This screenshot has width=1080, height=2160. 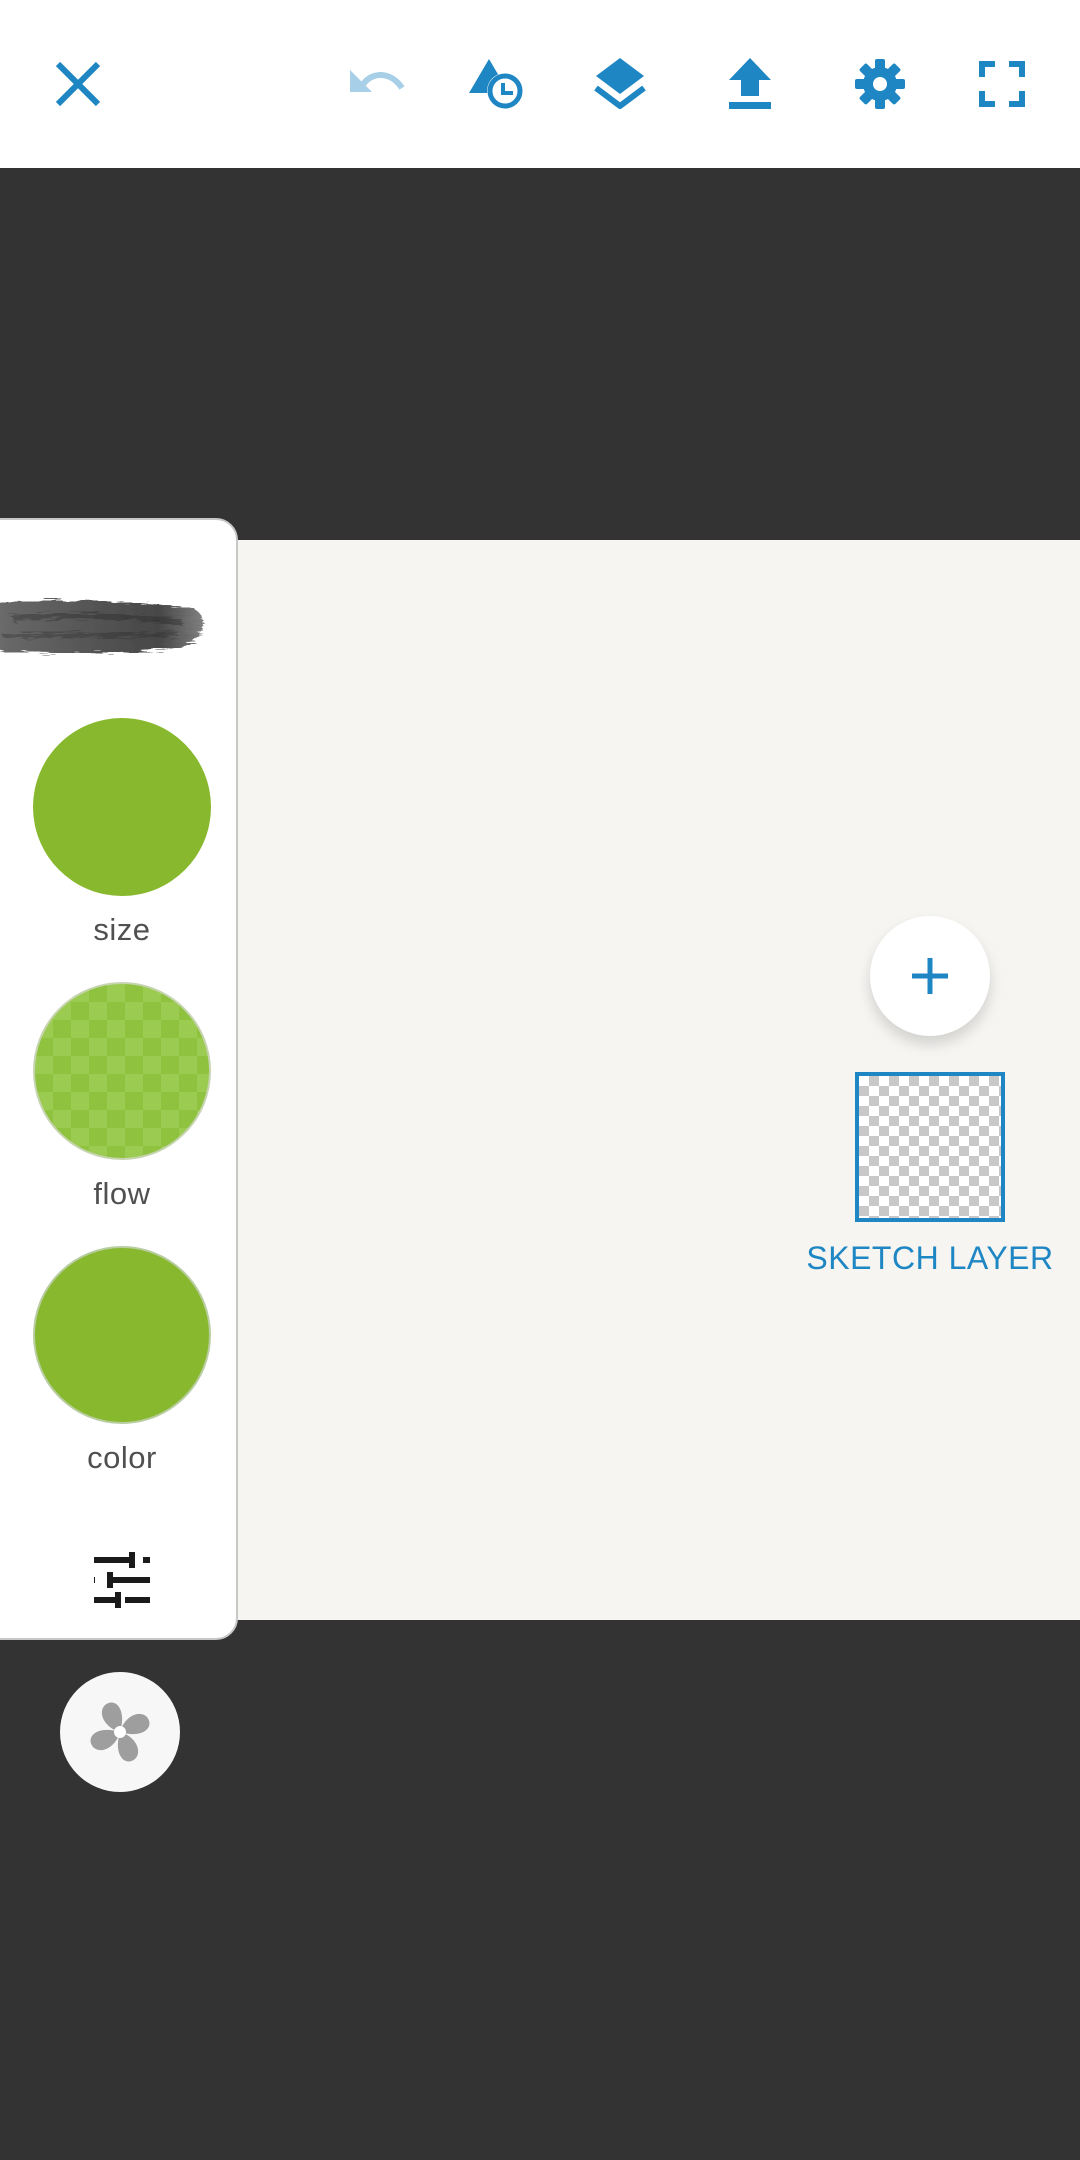 I want to click on size-label: size, so click(x=122, y=929).